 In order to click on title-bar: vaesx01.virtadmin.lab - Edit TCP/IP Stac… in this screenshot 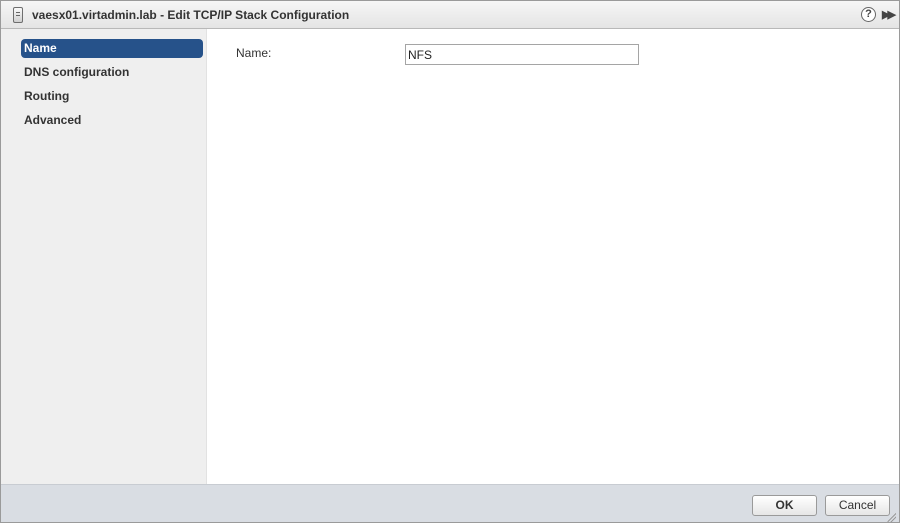, I will do `click(450, 15)`.